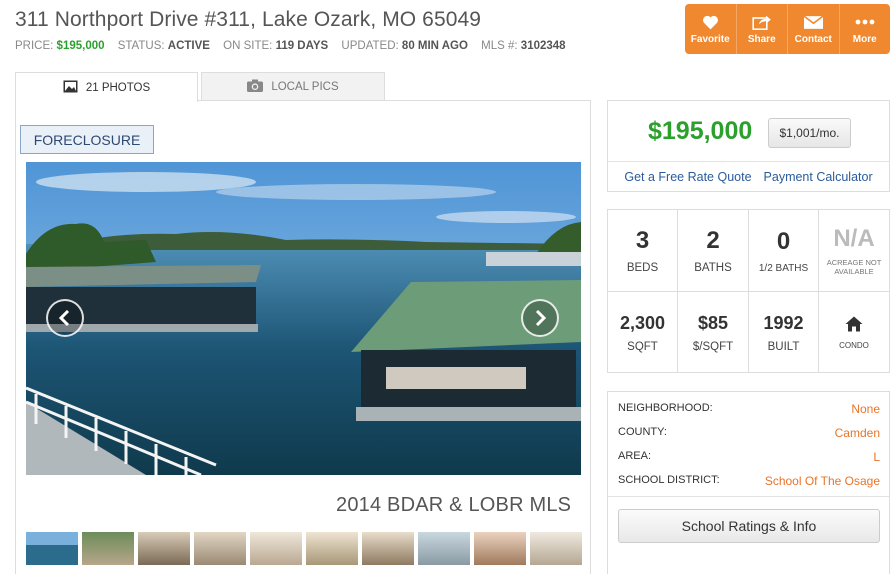 This screenshot has height=574, width=895. What do you see at coordinates (822, 481) in the screenshot?
I see `detail-value: School Of The Osage` at bounding box center [822, 481].